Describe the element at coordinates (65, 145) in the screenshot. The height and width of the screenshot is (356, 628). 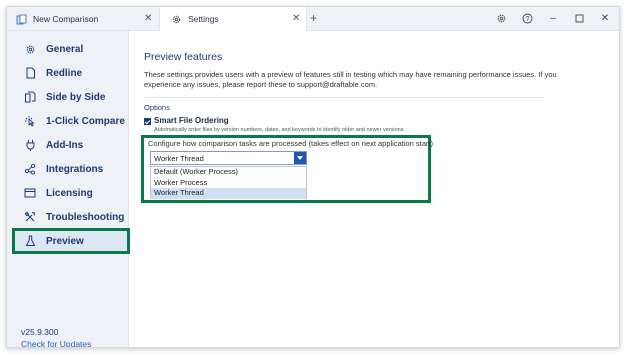
I see `sidebar-item-label: Add-Ins` at that location.